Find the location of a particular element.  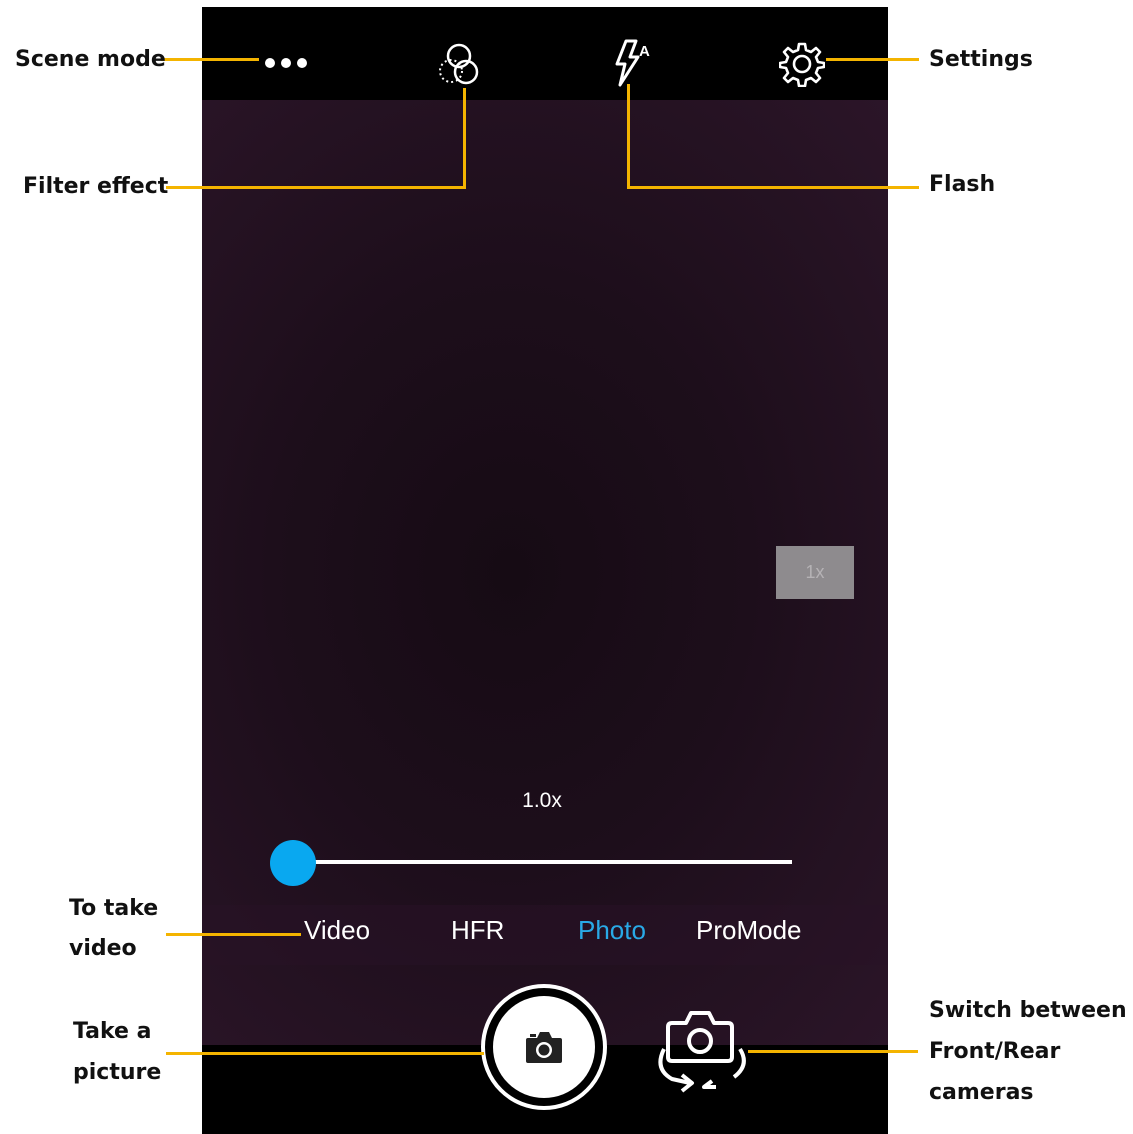

label-switch-line3: cameras is located at coordinates (981, 1092).